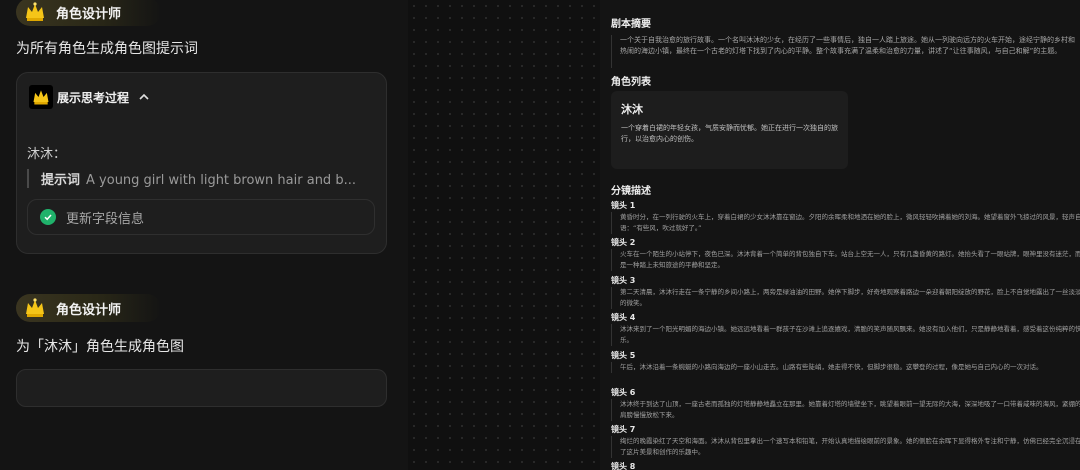 The image size is (1080, 470). I want to click on generation-placeholder, so click(201, 388).